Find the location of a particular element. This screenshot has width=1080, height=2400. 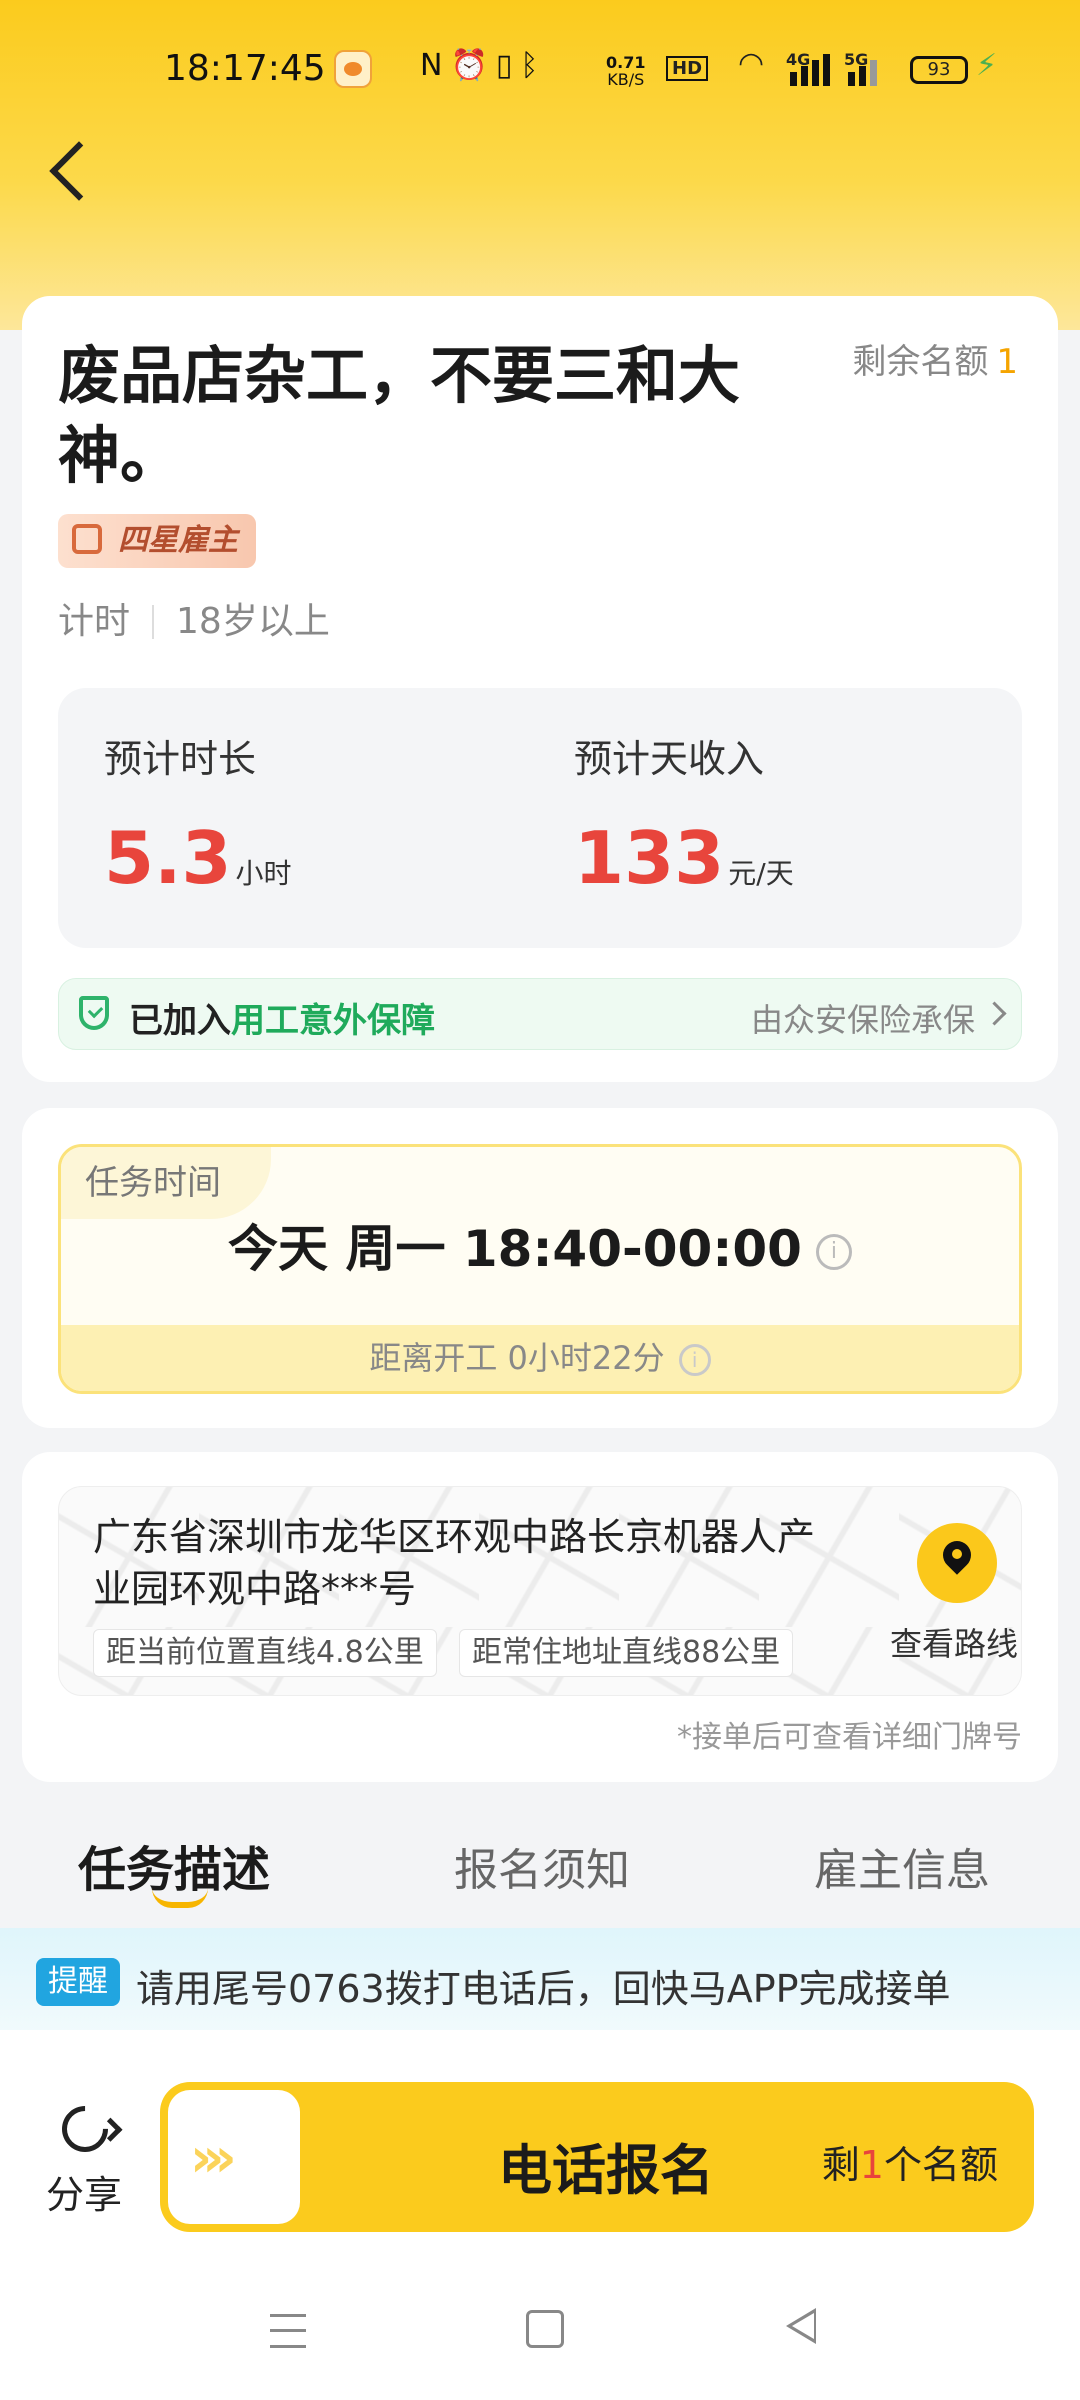

tag-divider is located at coordinates (153, 622).